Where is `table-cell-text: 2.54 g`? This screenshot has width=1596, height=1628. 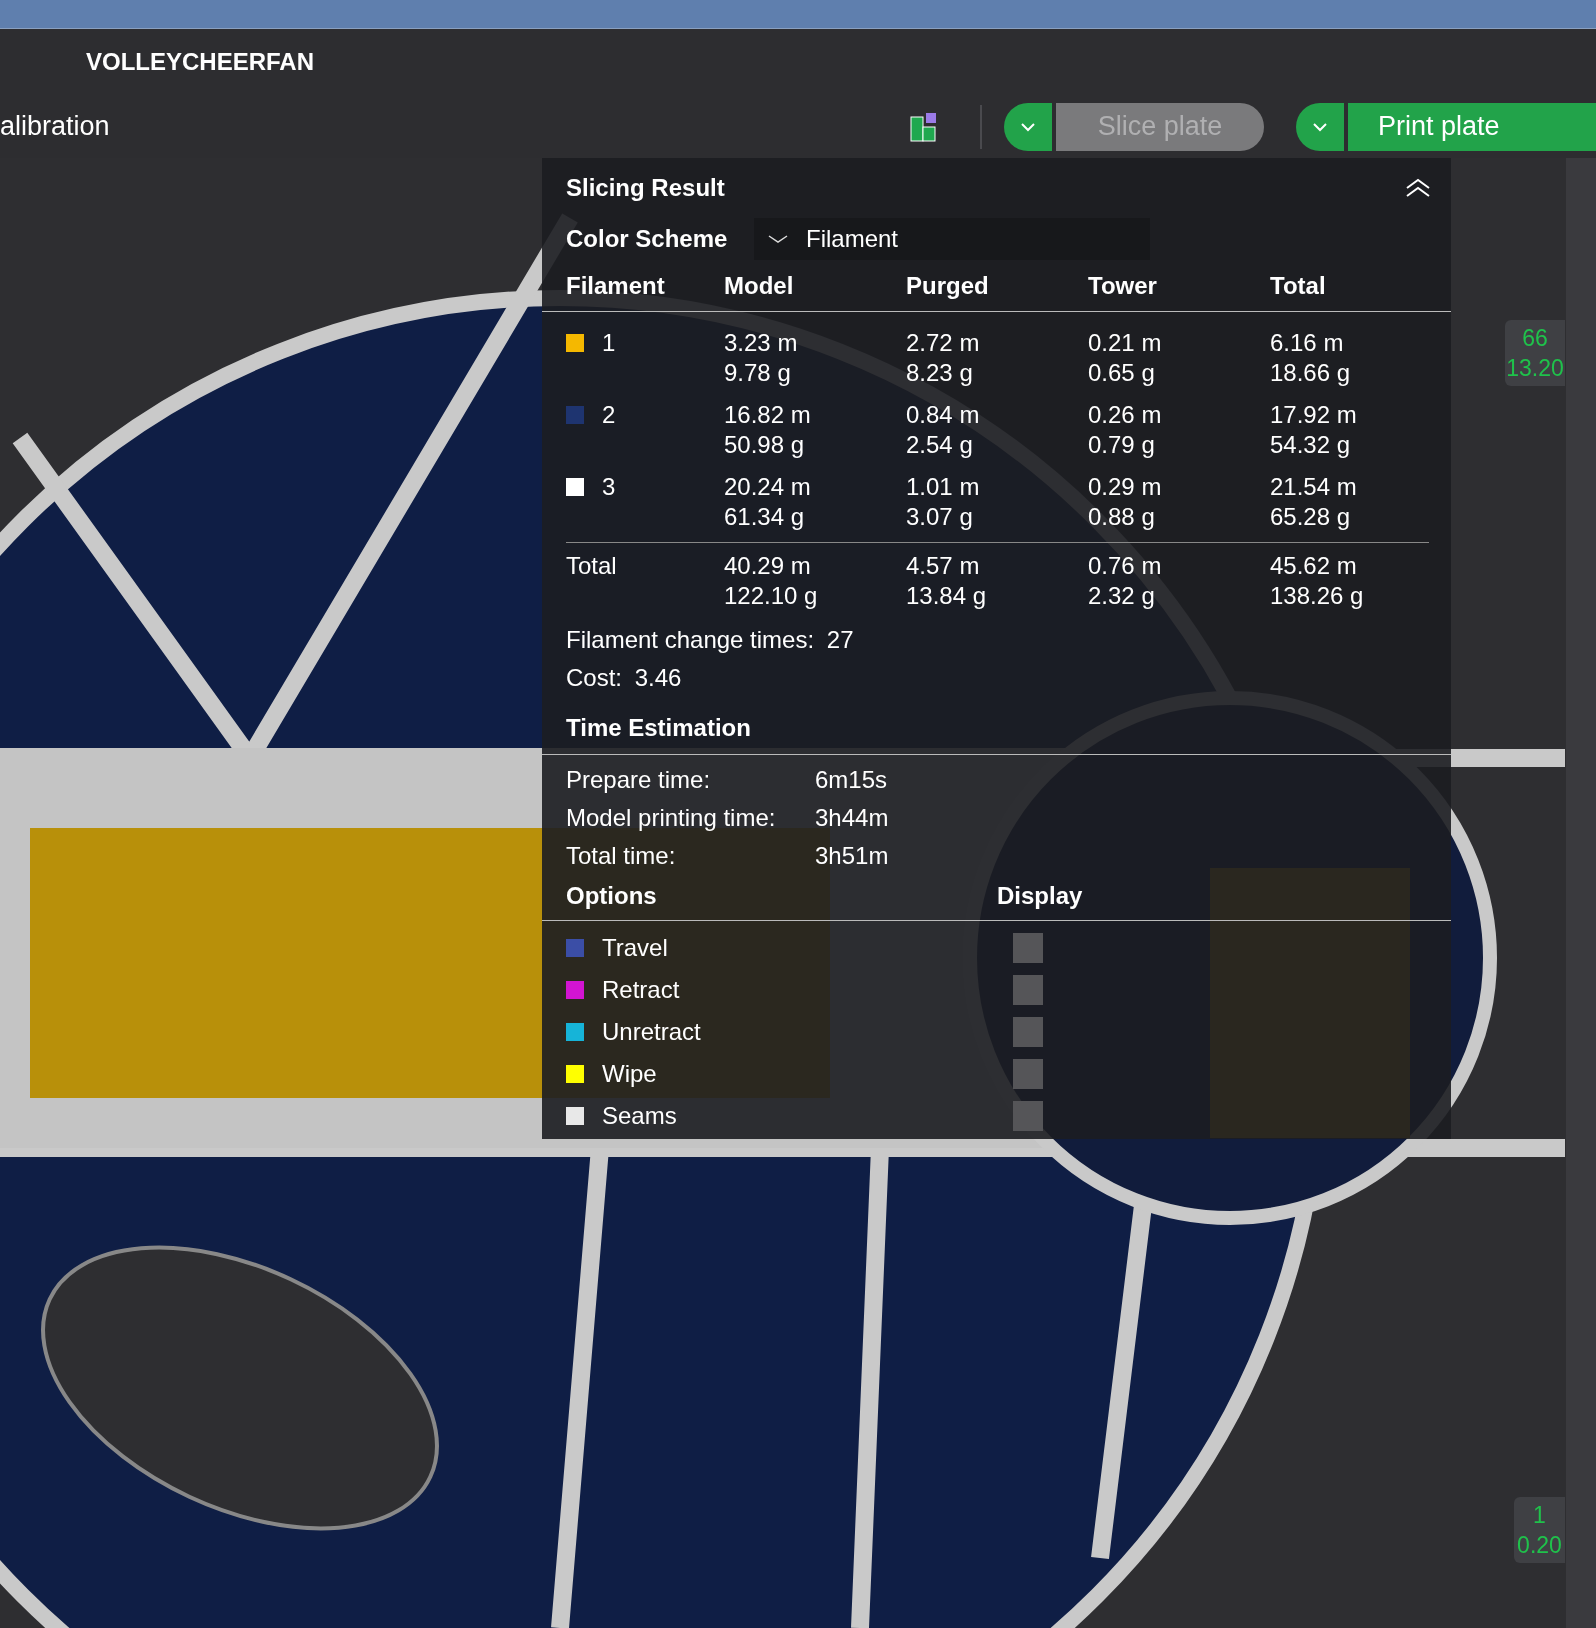
table-cell-text: 2.54 g is located at coordinates (940, 445).